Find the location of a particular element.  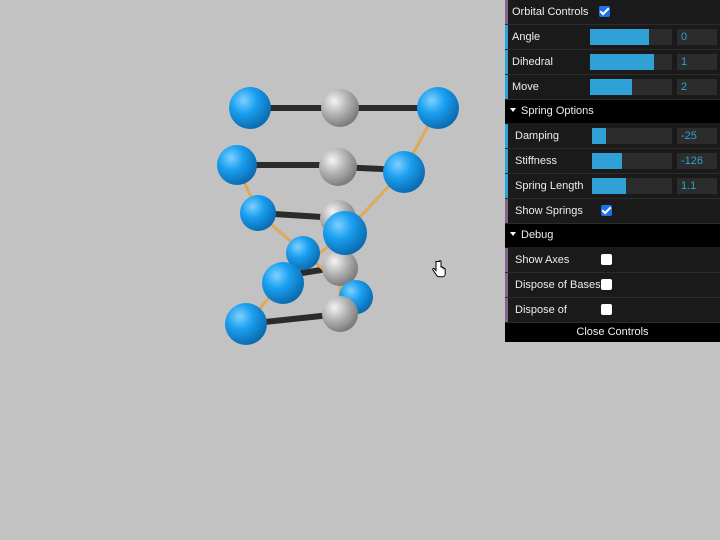

angle-slider-fill is located at coordinates (620, 37).